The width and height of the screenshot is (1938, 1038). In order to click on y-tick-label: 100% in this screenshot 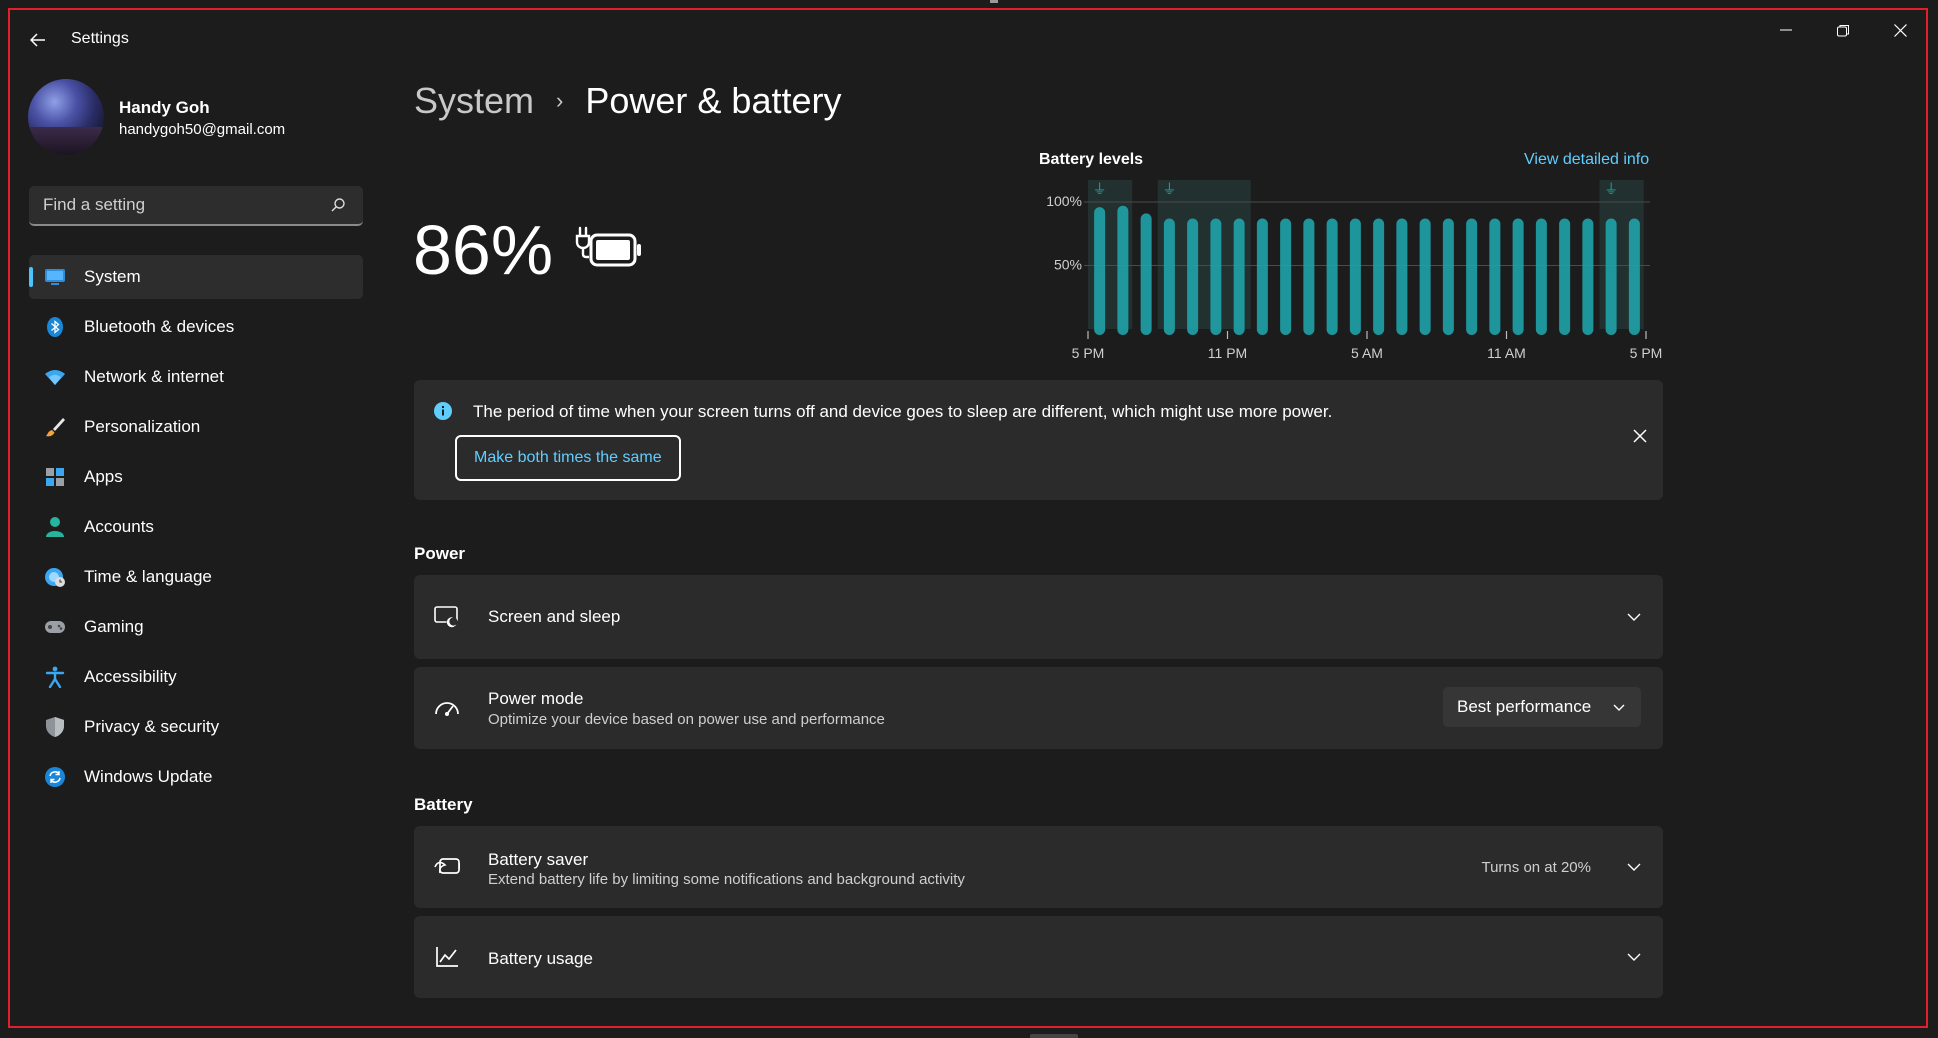, I will do `click(1064, 201)`.